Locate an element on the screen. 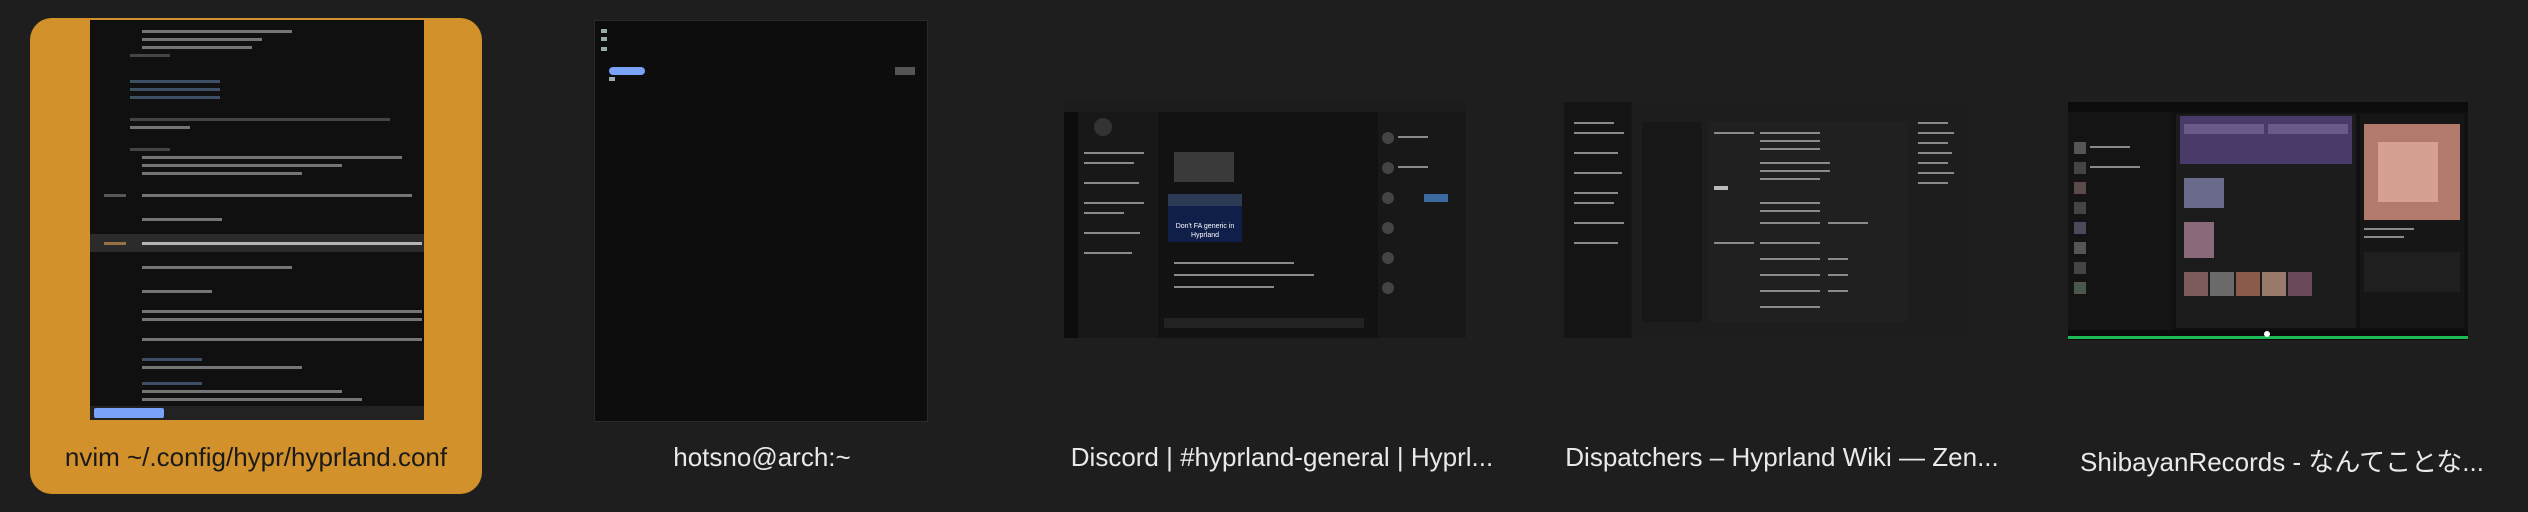 The height and width of the screenshot is (512, 2528). window-thumbnail-zen is located at coordinates (1766, 220).